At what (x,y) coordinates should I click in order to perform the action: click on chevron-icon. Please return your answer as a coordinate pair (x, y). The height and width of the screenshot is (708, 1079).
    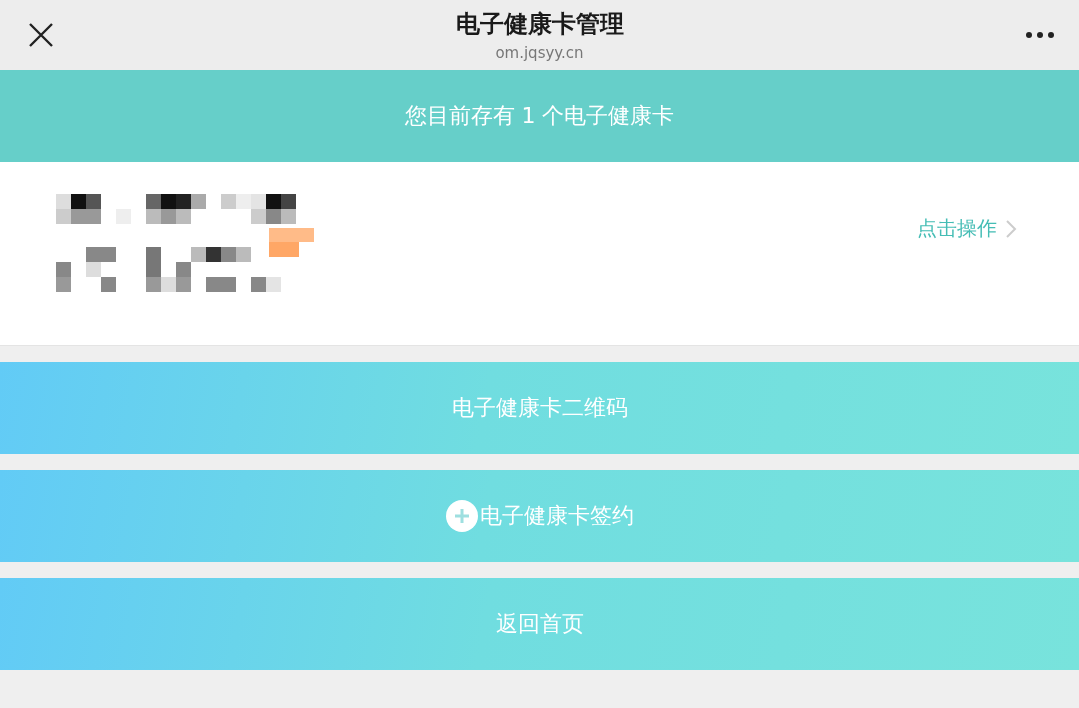
    Looking at the image, I should click on (1011, 228).